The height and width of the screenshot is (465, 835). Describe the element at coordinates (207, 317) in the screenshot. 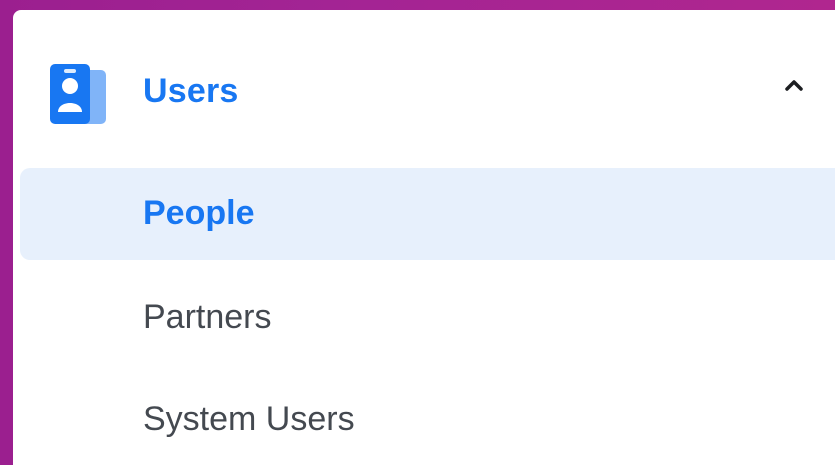

I see `nav-item-label: Partners` at that location.